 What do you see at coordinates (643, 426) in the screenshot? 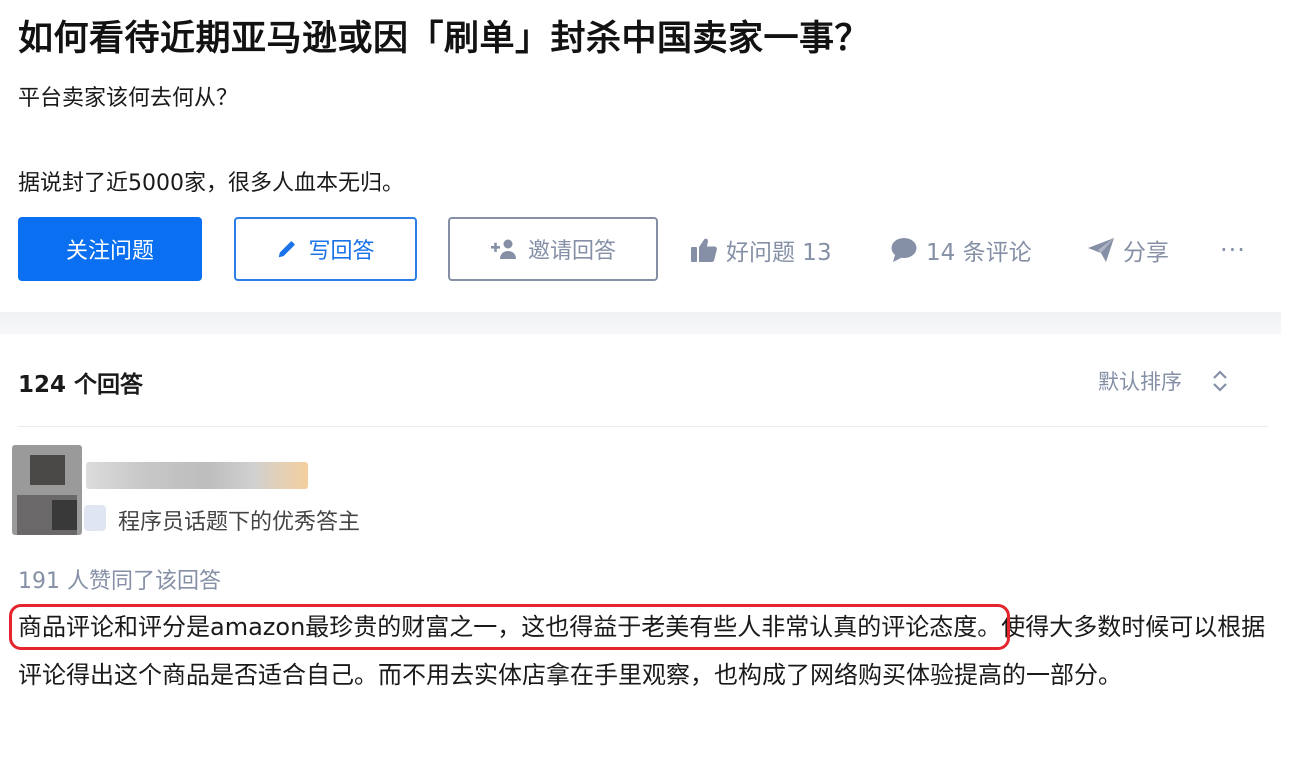
I see `list-divider` at bounding box center [643, 426].